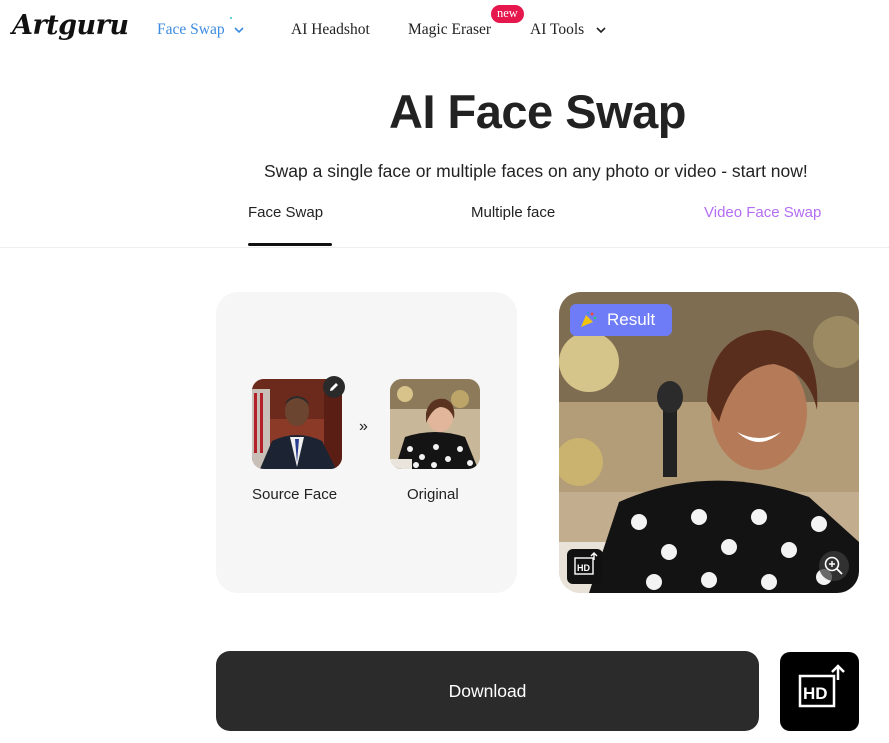 This screenshot has height=743, width=889. I want to click on original-image, so click(435, 424).